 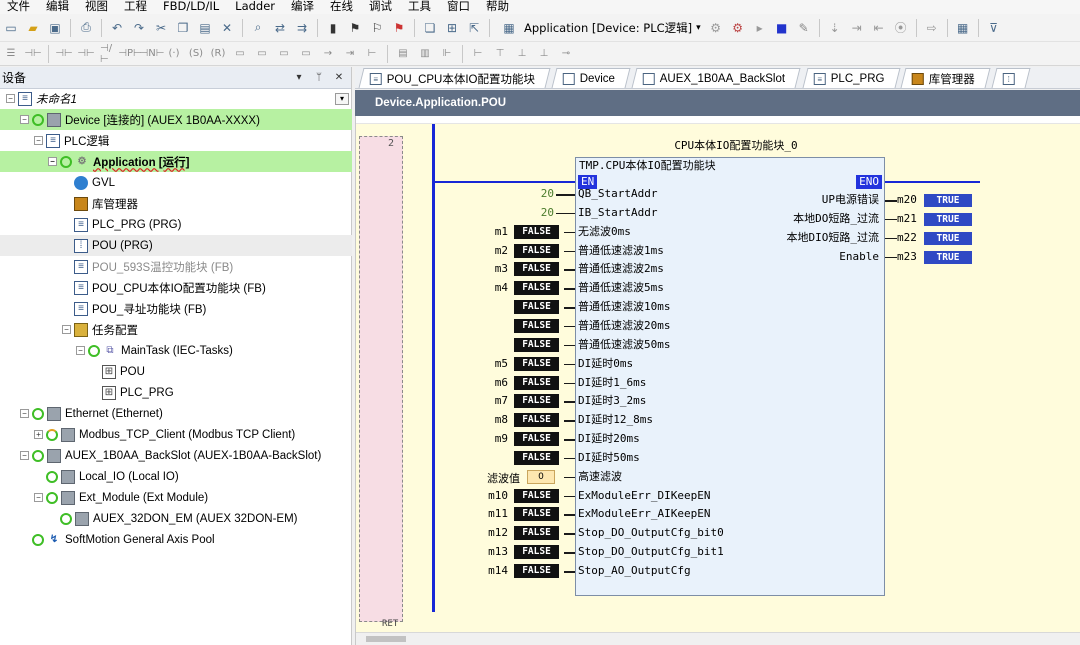 I want to click on filter-icon: ⊽, so click(x=994, y=28).